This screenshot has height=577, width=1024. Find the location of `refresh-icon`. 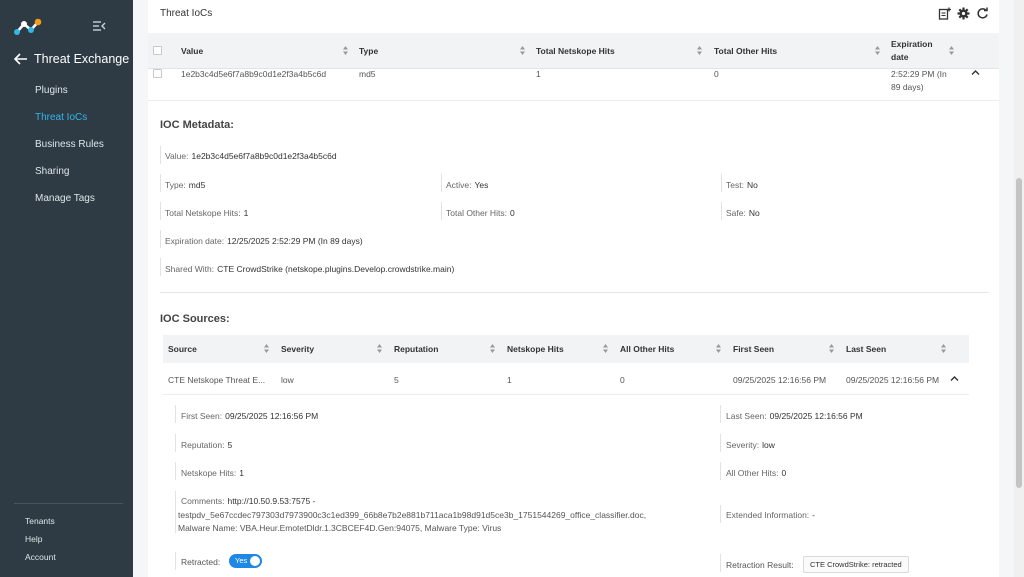

refresh-icon is located at coordinates (982, 13).